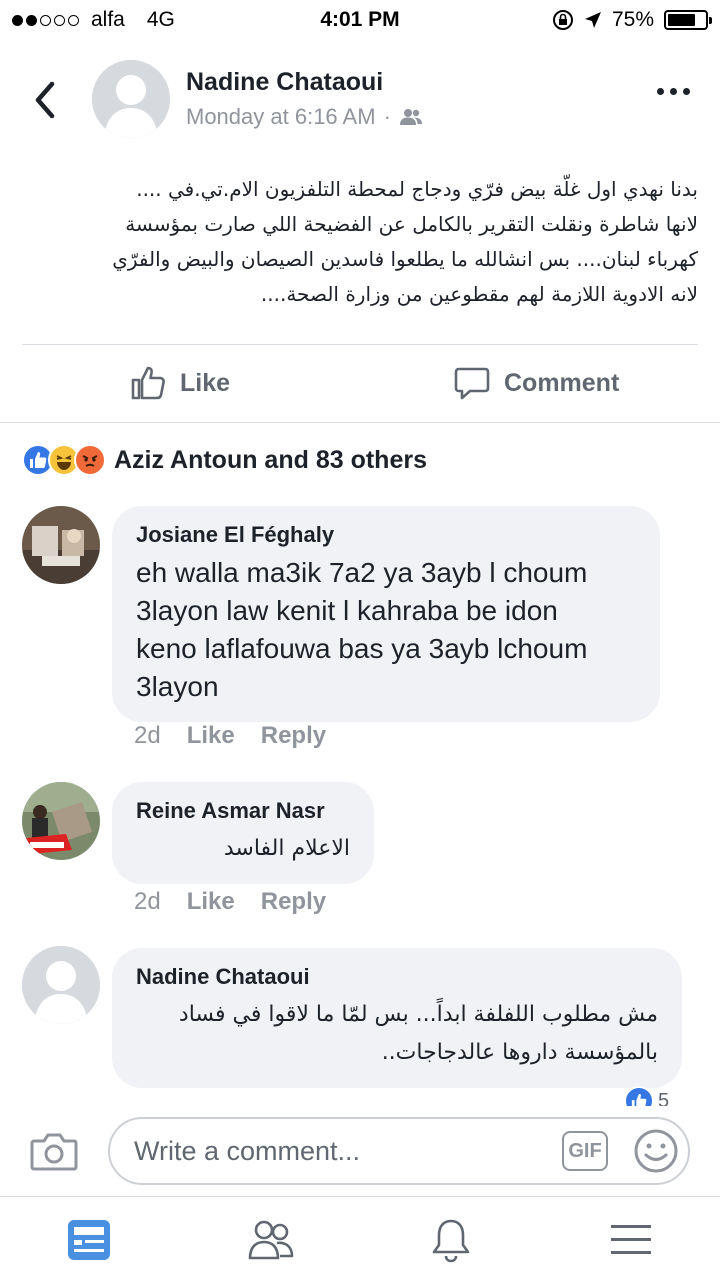 The image size is (720, 1280). What do you see at coordinates (585, 1151) in the screenshot?
I see `gif-button: GIF` at bounding box center [585, 1151].